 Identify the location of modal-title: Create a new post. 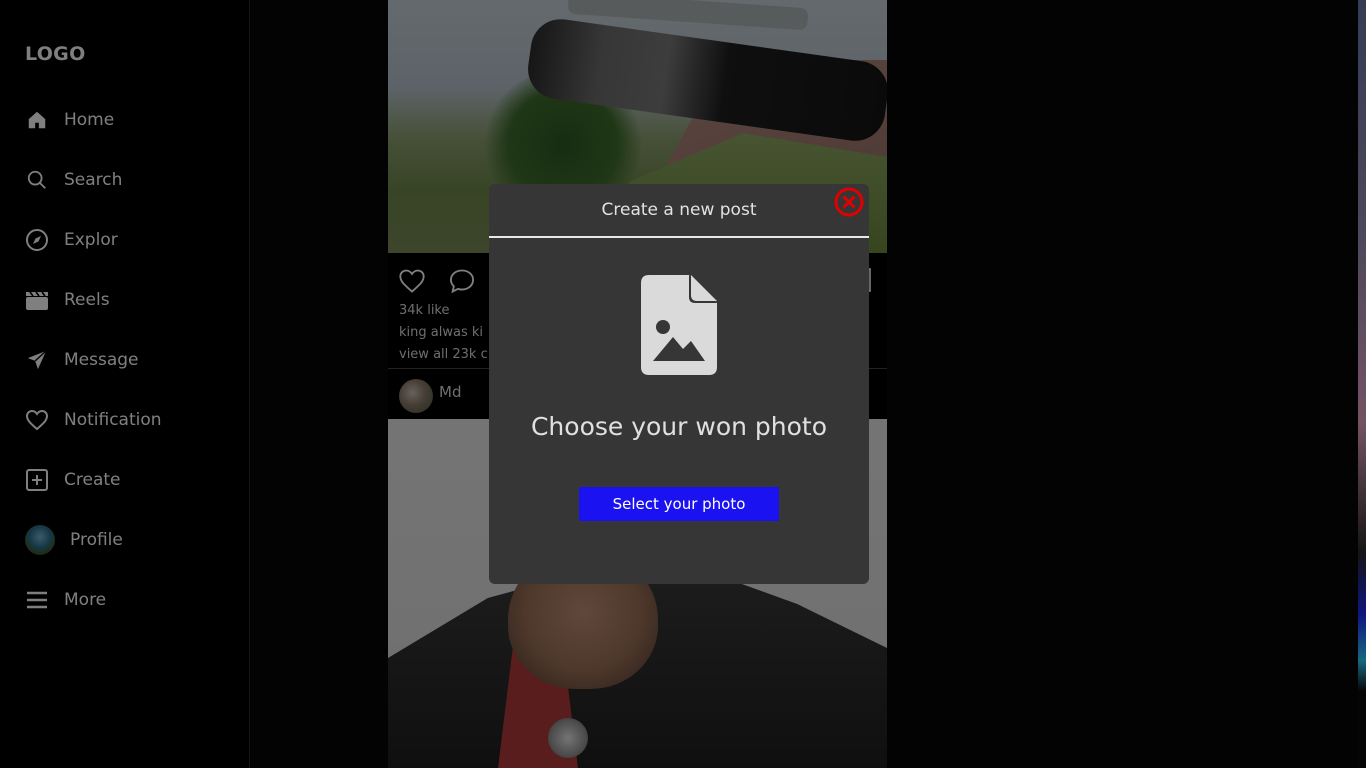
(679, 211).